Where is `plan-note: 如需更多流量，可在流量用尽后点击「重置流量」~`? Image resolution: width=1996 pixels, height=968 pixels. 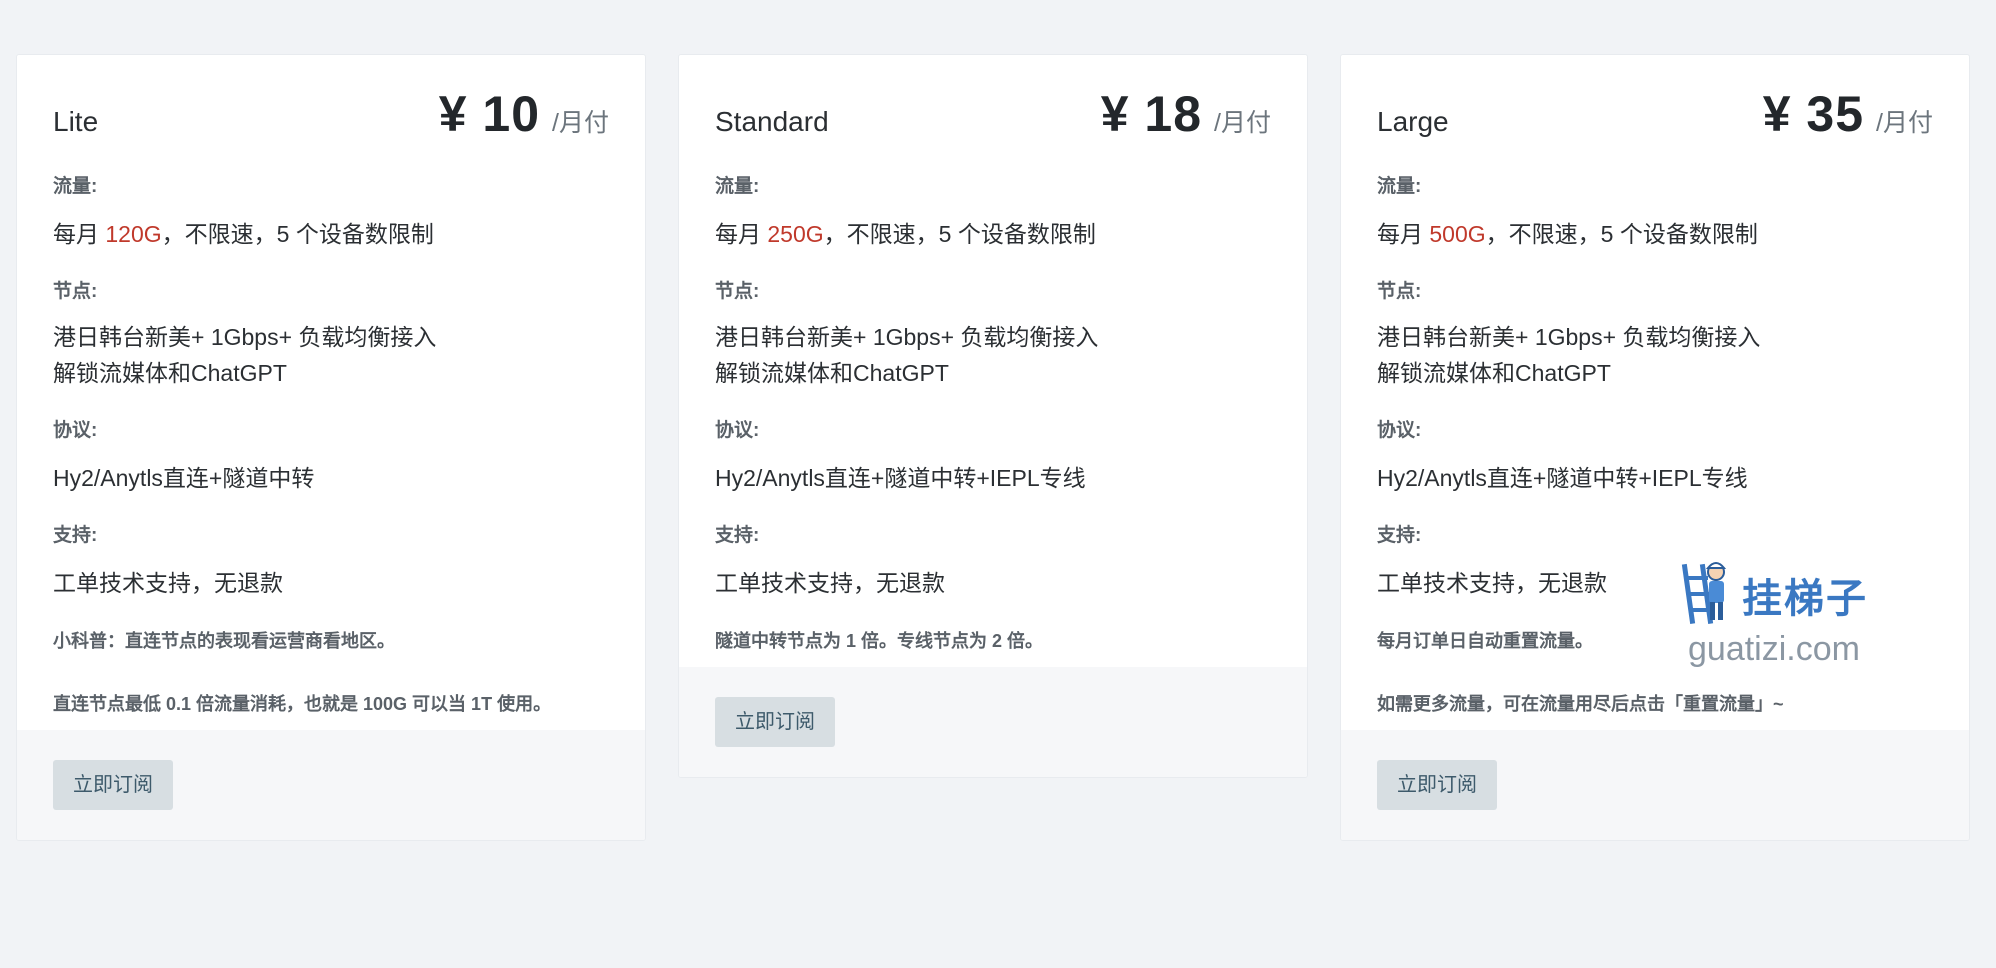
plan-note: 如需更多流量，可在流量用尽后点击「重置流量」~ is located at coordinates (1580, 704).